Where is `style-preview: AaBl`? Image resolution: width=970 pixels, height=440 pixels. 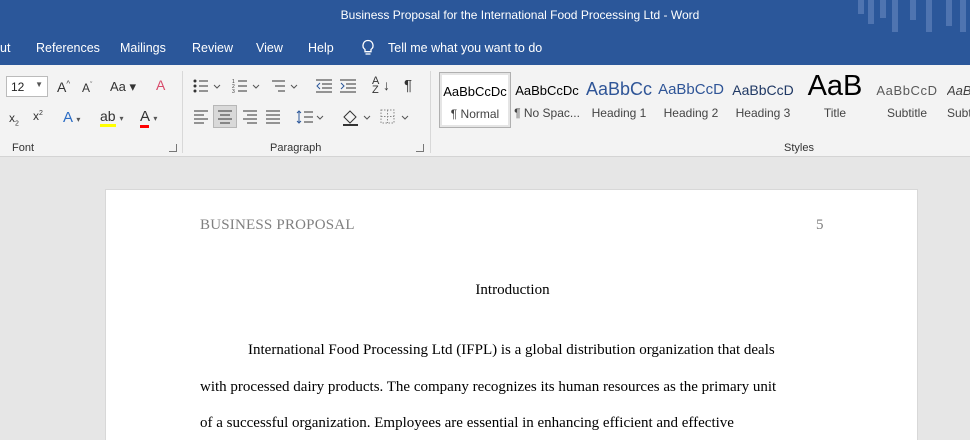 style-preview: AaBl is located at coordinates (958, 90).